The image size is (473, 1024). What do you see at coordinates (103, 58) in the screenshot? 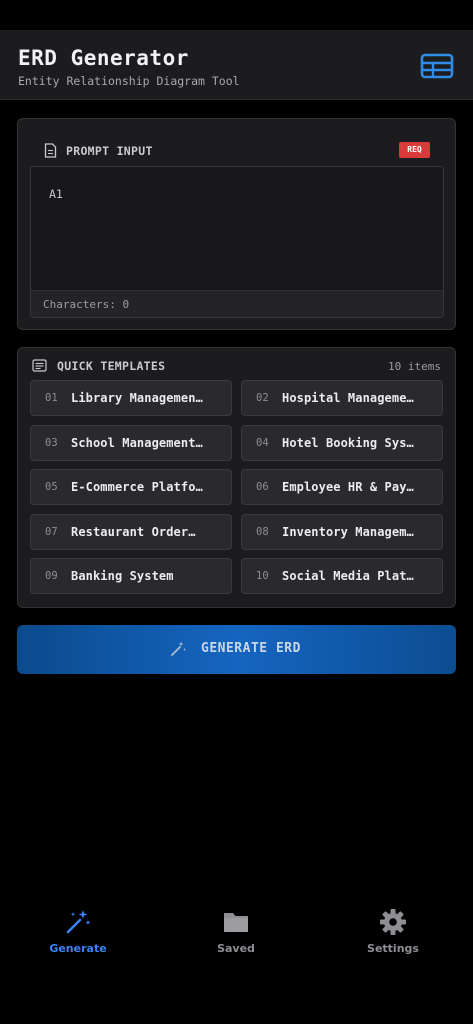
I see `app-title: ERD Generator` at bounding box center [103, 58].